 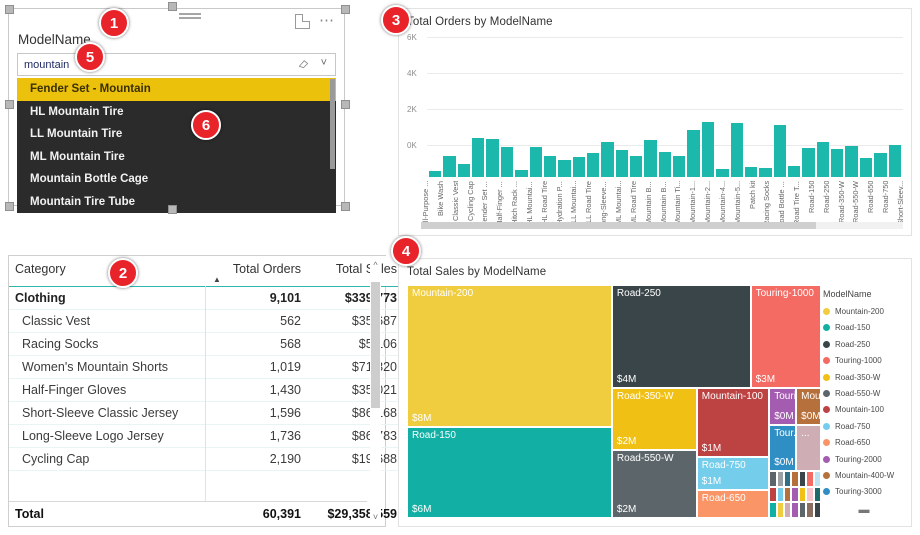 I want to click on resize-handle-tr, so click(x=345, y=9).